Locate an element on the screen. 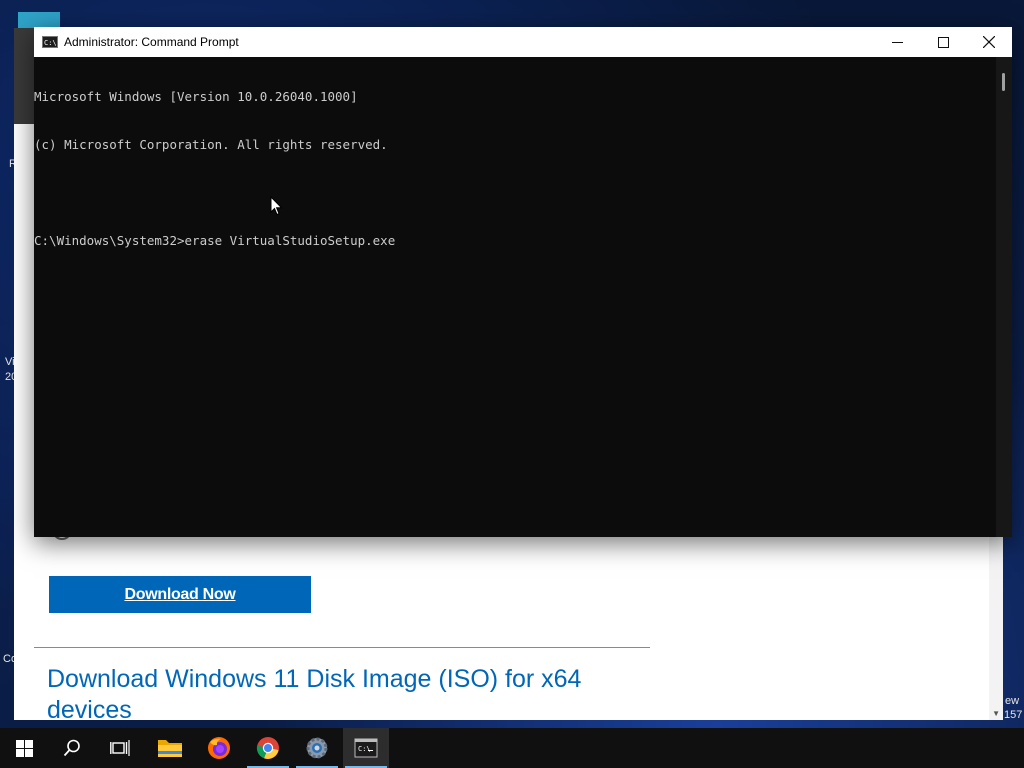  taskbar: C:\ is located at coordinates (512, 748).